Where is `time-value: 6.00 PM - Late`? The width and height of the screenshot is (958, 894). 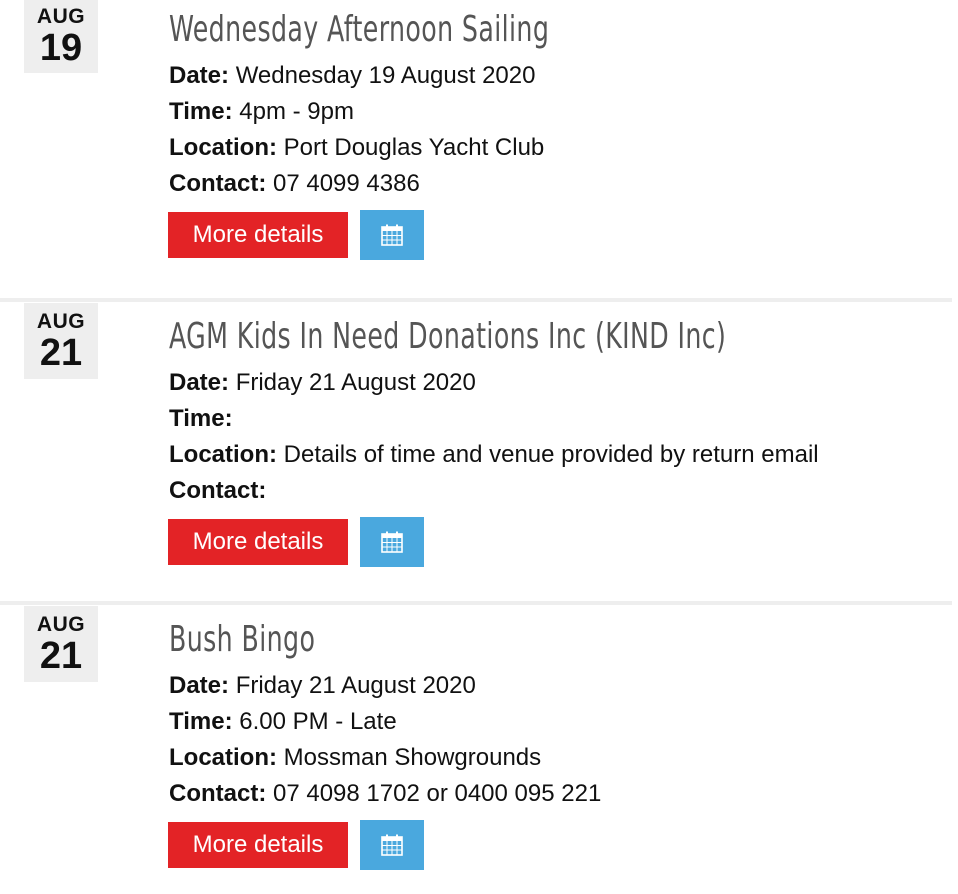 time-value: 6.00 PM - Late is located at coordinates (318, 721).